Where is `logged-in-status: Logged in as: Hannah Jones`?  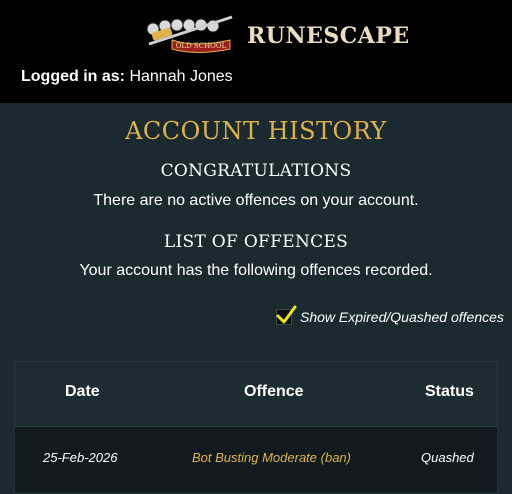 logged-in-status: Logged in as: Hannah Jones is located at coordinates (127, 77).